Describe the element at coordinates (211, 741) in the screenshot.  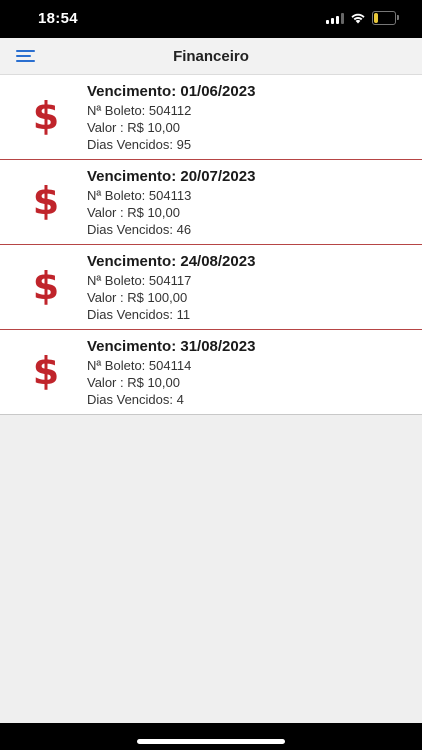
I see `home-indicator` at that location.